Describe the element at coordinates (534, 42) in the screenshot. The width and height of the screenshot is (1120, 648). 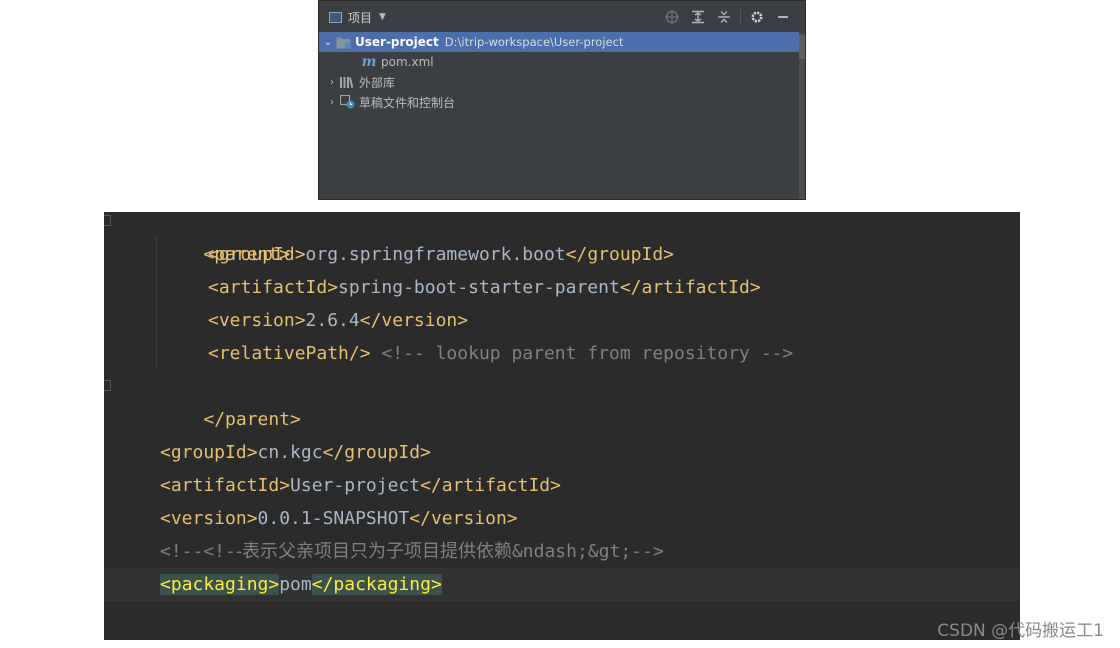
I see `project-root-path: D:\itrip-workspace\User-project` at that location.